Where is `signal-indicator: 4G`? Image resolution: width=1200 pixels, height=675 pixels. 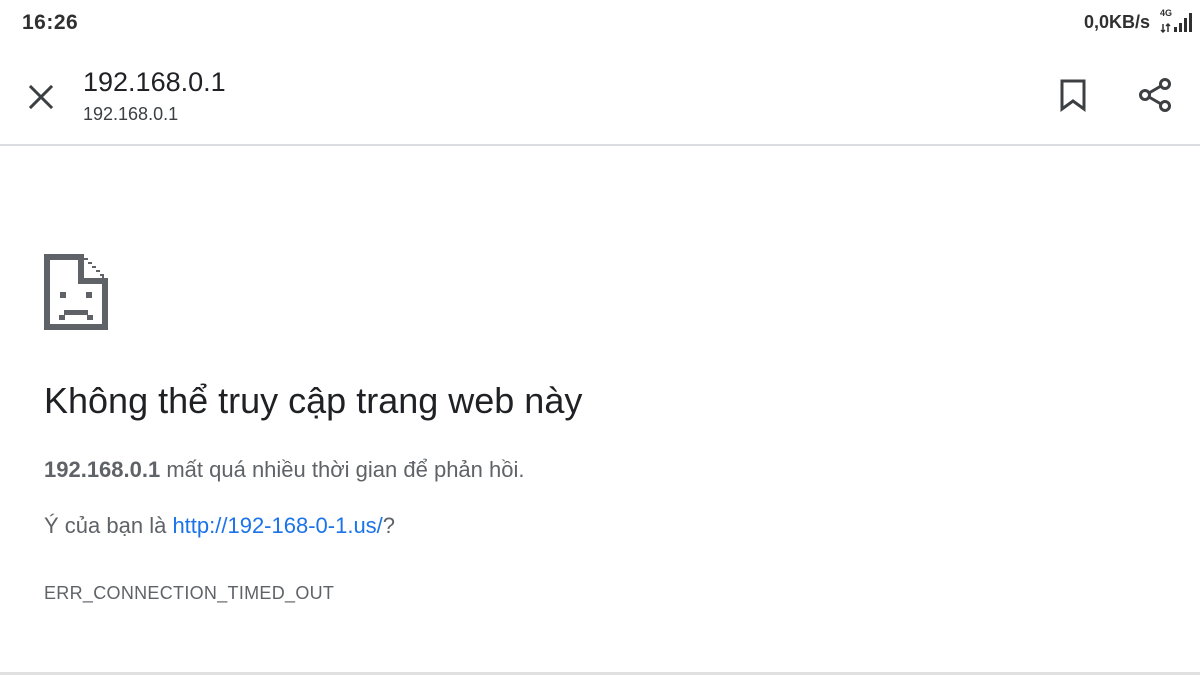 signal-indicator: 4G is located at coordinates (1176, 21).